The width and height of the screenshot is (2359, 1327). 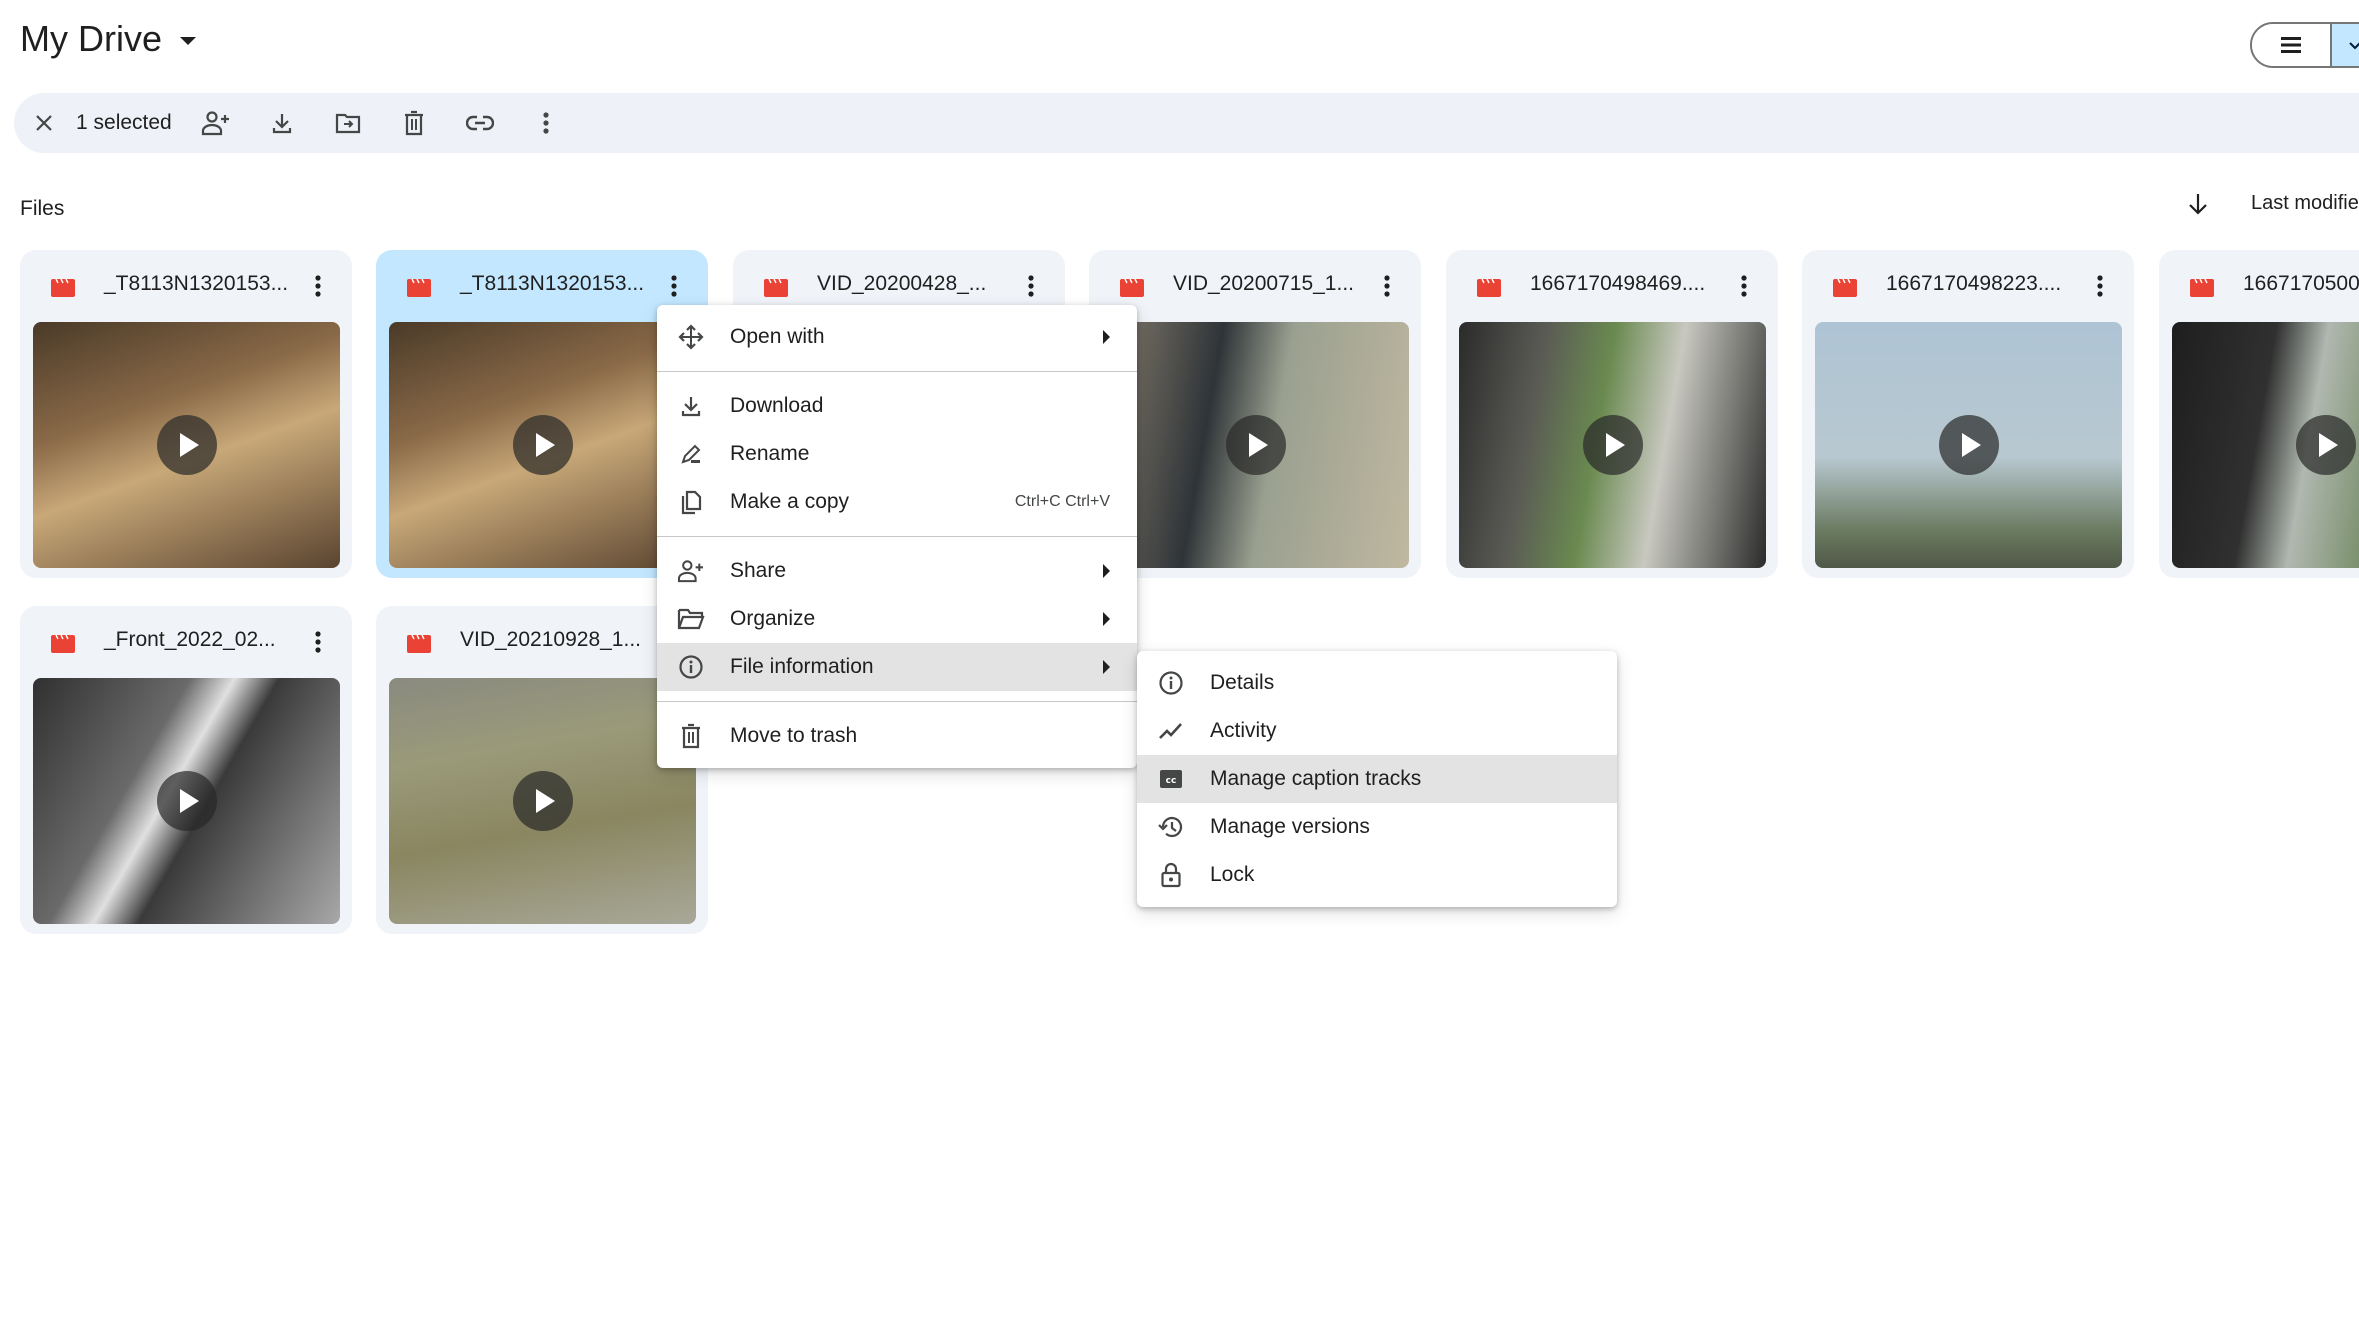 What do you see at coordinates (777, 336) in the screenshot?
I see `menu-item-label: Open with` at bounding box center [777, 336].